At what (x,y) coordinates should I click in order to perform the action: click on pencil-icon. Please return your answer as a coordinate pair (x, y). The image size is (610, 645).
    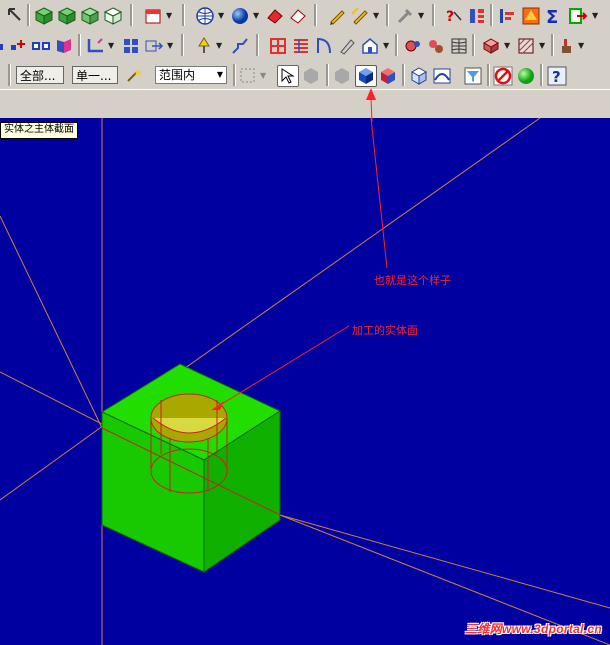
    Looking at the image, I should click on (337, 16).